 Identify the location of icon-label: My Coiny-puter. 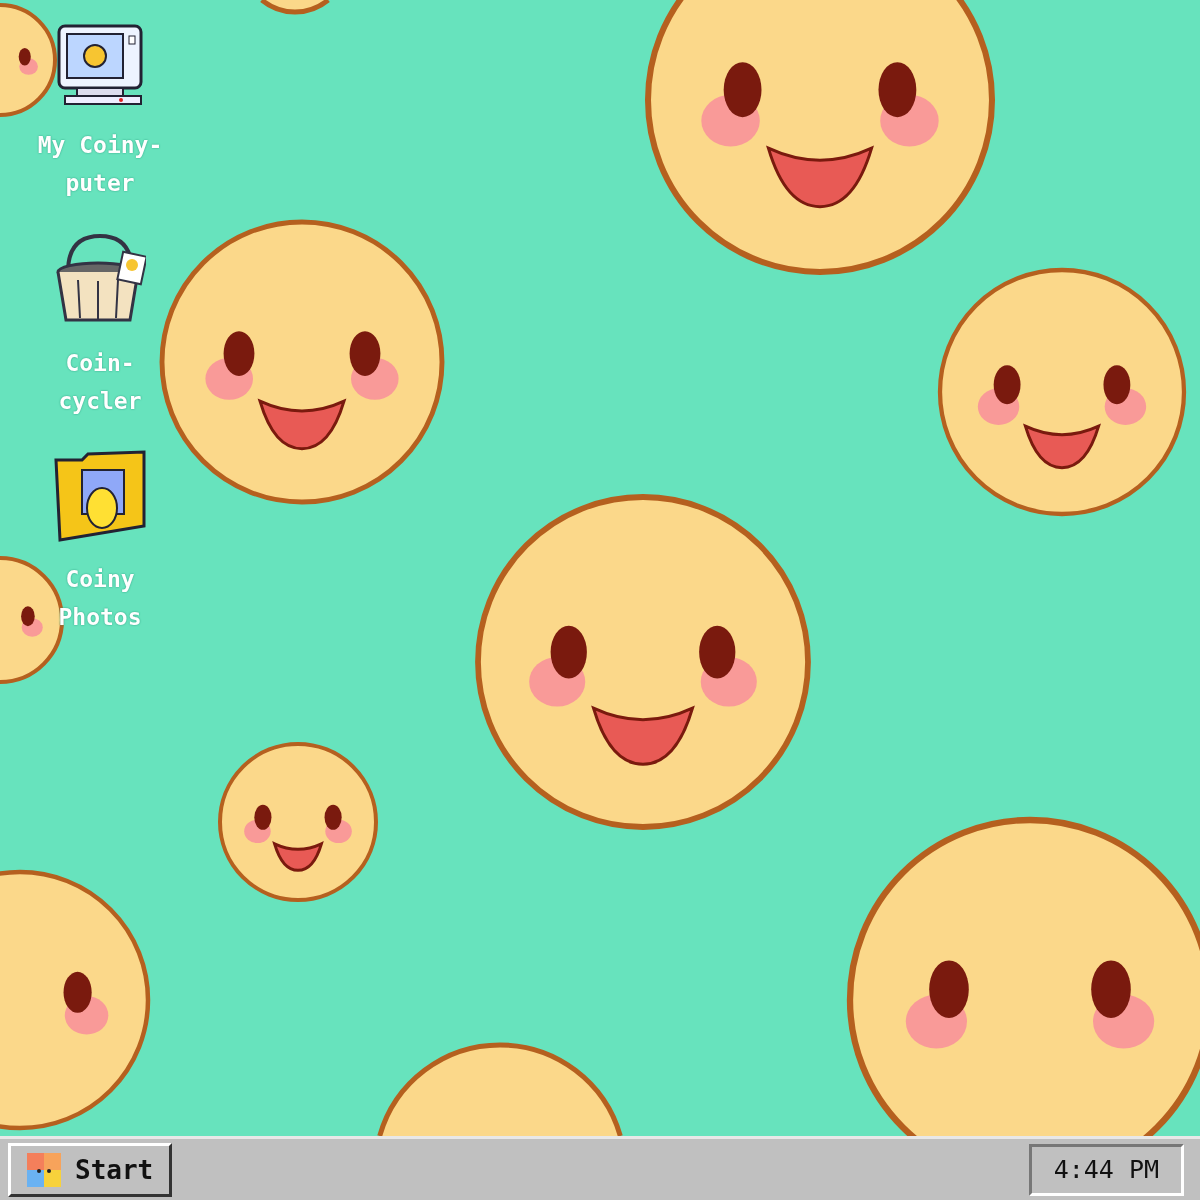
(100, 164).